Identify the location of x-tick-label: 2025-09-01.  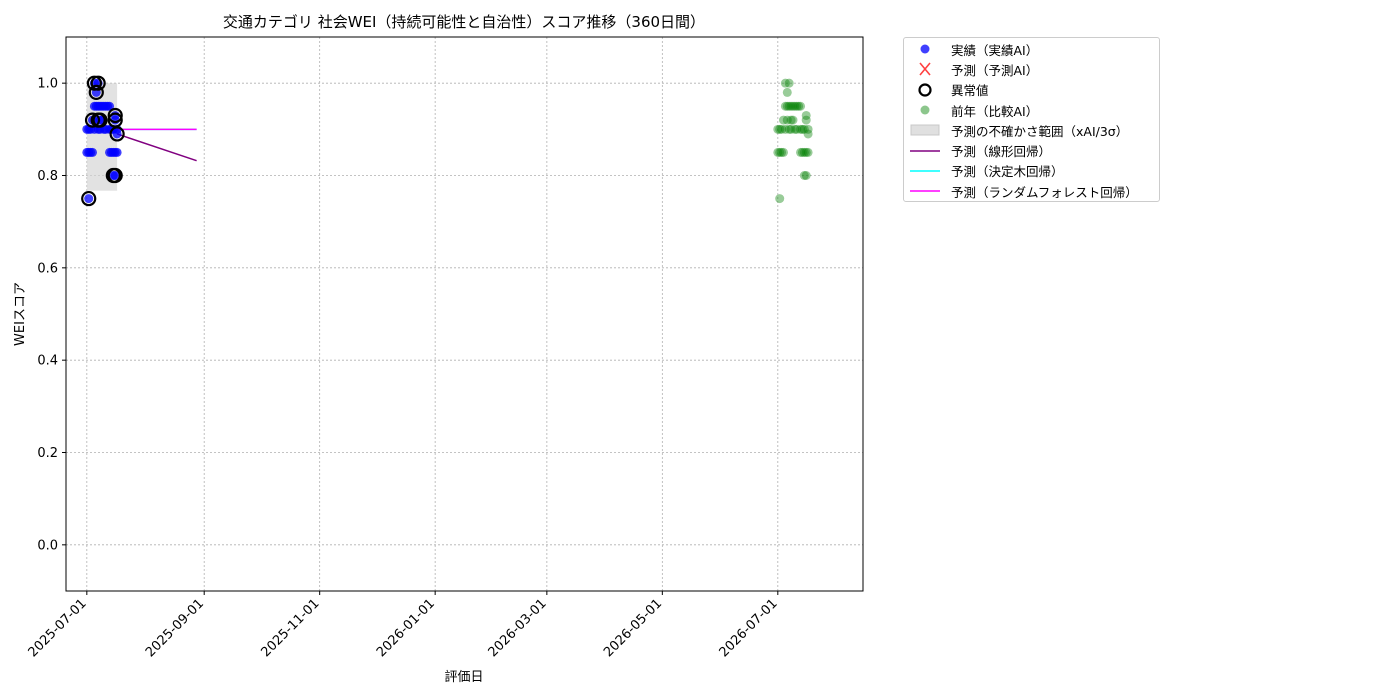
(175, 628).